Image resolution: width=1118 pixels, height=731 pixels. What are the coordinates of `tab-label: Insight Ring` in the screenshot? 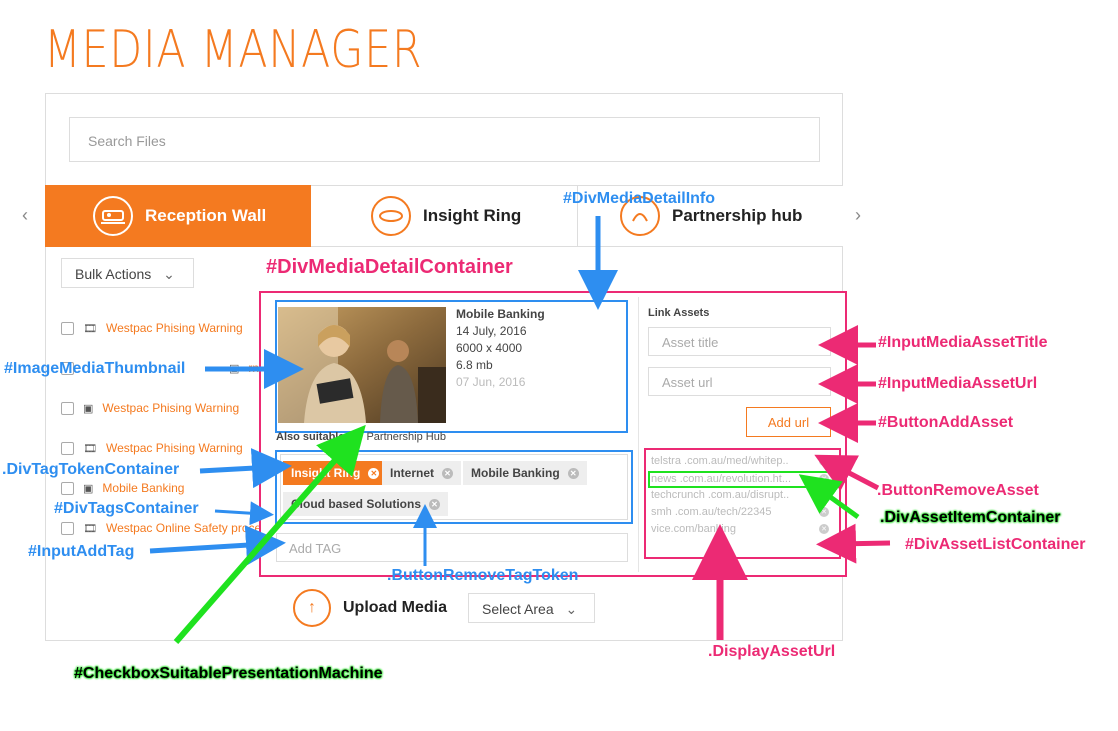 It's located at (472, 215).